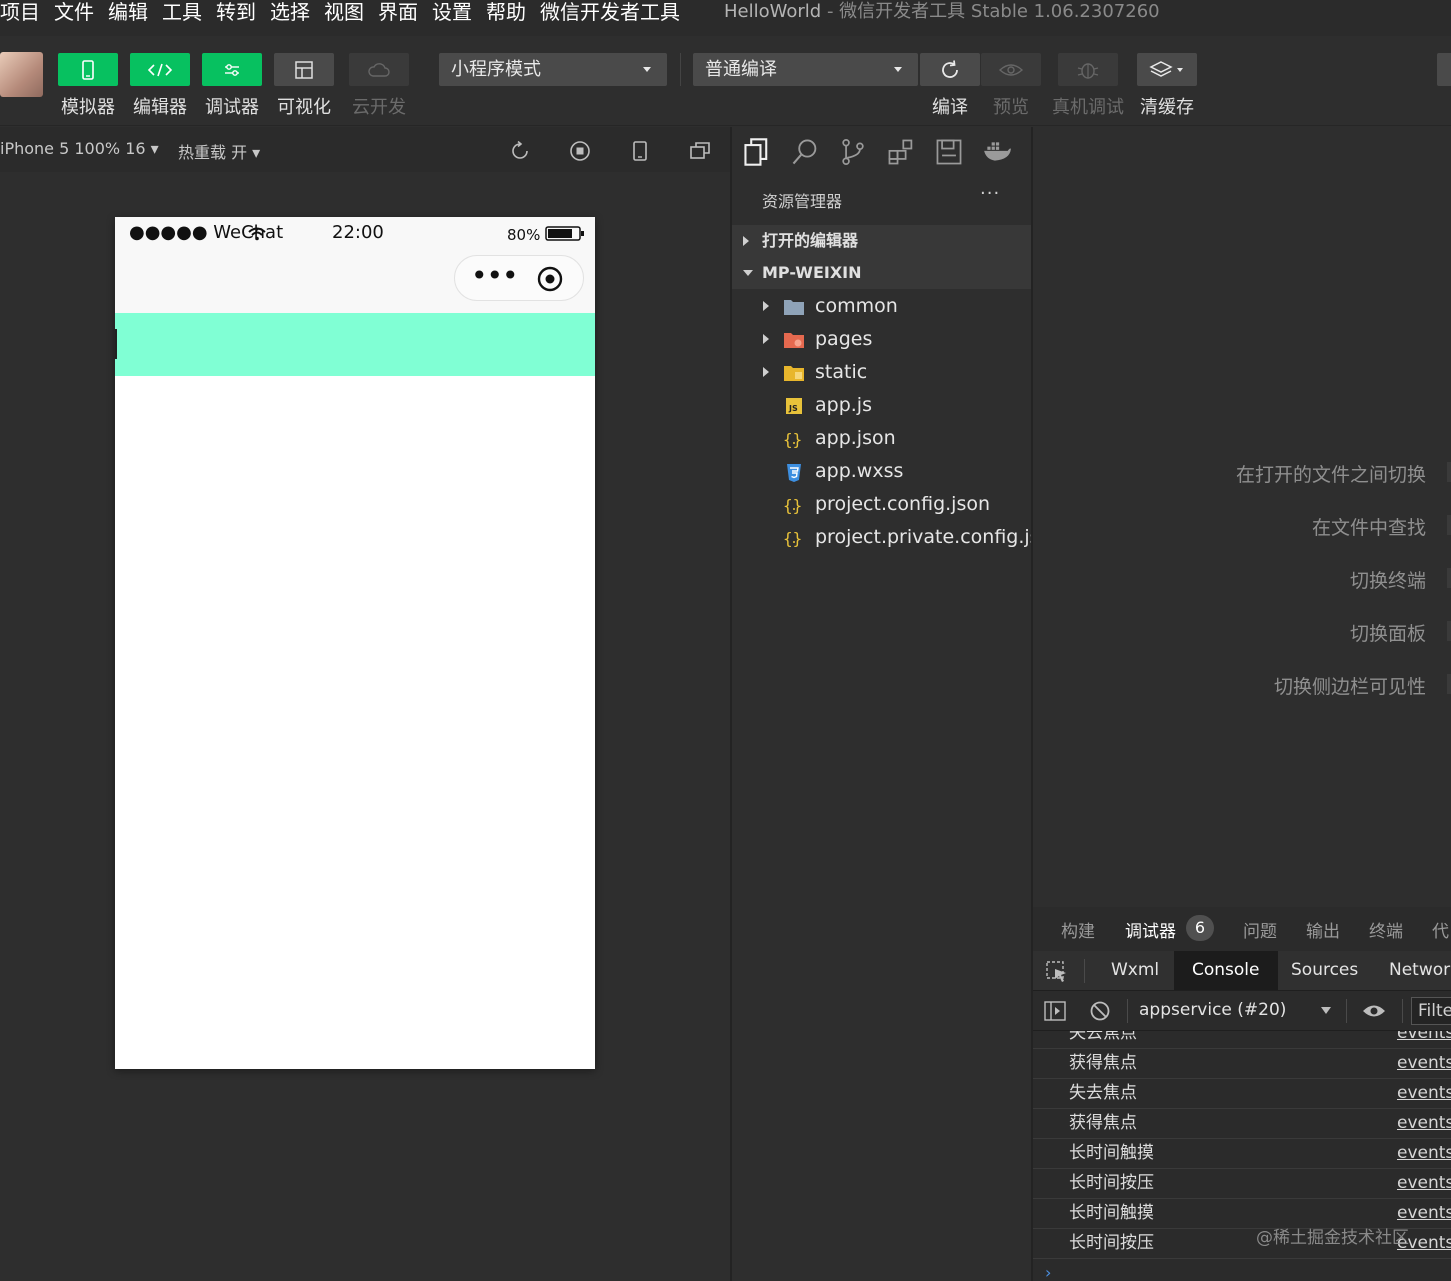 The image size is (1451, 1281). Describe the element at coordinates (1011, 69) in the screenshot. I see `preview-button` at that location.